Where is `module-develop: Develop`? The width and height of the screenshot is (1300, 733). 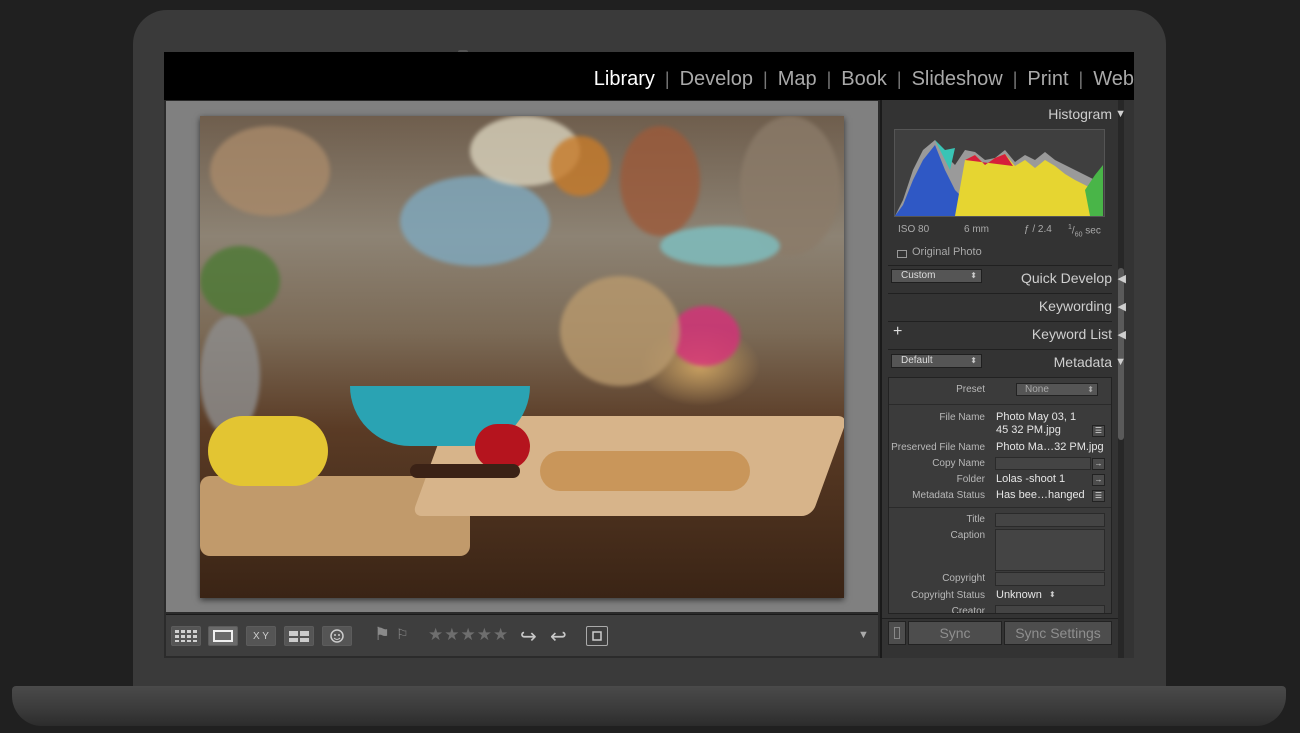
module-develop: Develop is located at coordinates (716, 79).